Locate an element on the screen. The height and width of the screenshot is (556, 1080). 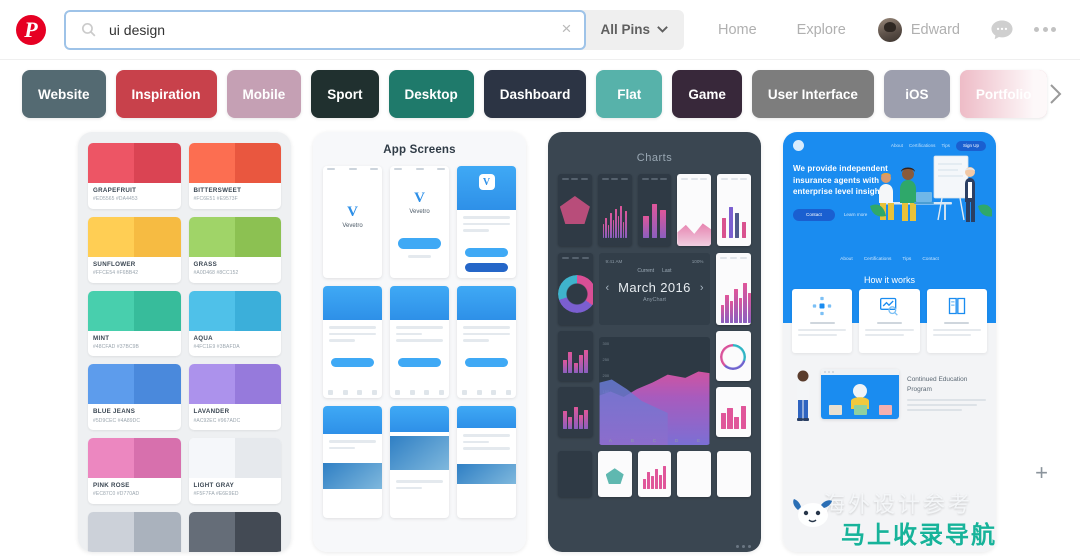
chip-mobile: Mobile is located at coordinates (264, 94).